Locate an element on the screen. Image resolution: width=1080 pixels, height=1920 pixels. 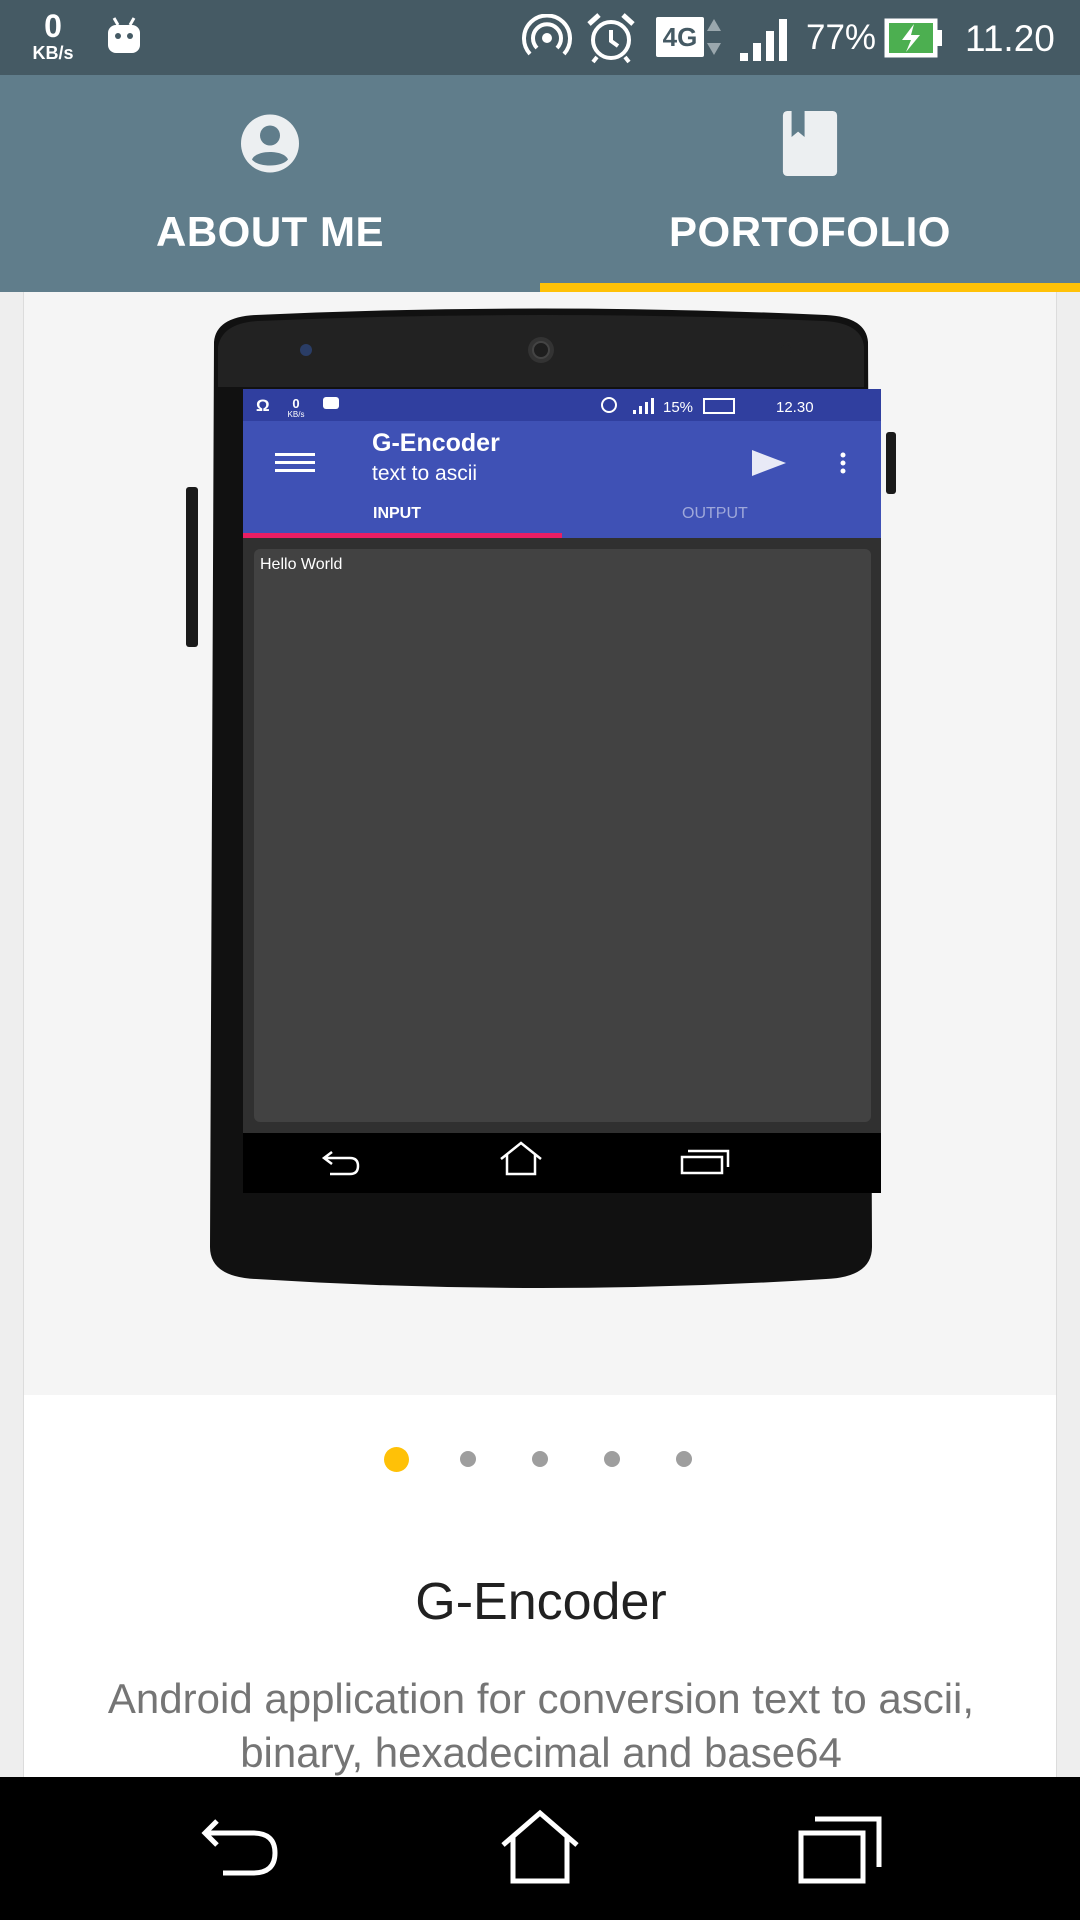
network-speed: 0 KB/s is located at coordinates (53, 36).